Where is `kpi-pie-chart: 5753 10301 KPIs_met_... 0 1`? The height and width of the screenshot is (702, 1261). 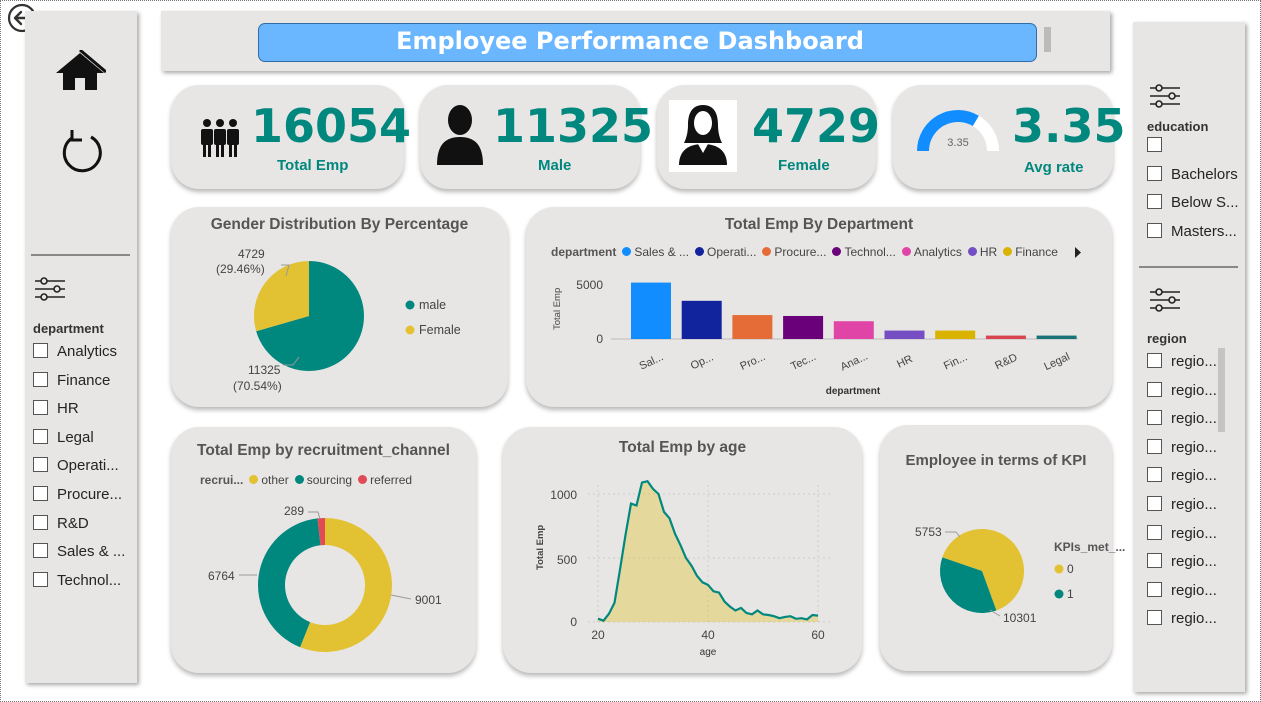
kpi-pie-chart: 5753 10301 KPIs_met_... 0 1 is located at coordinates (1005, 548).